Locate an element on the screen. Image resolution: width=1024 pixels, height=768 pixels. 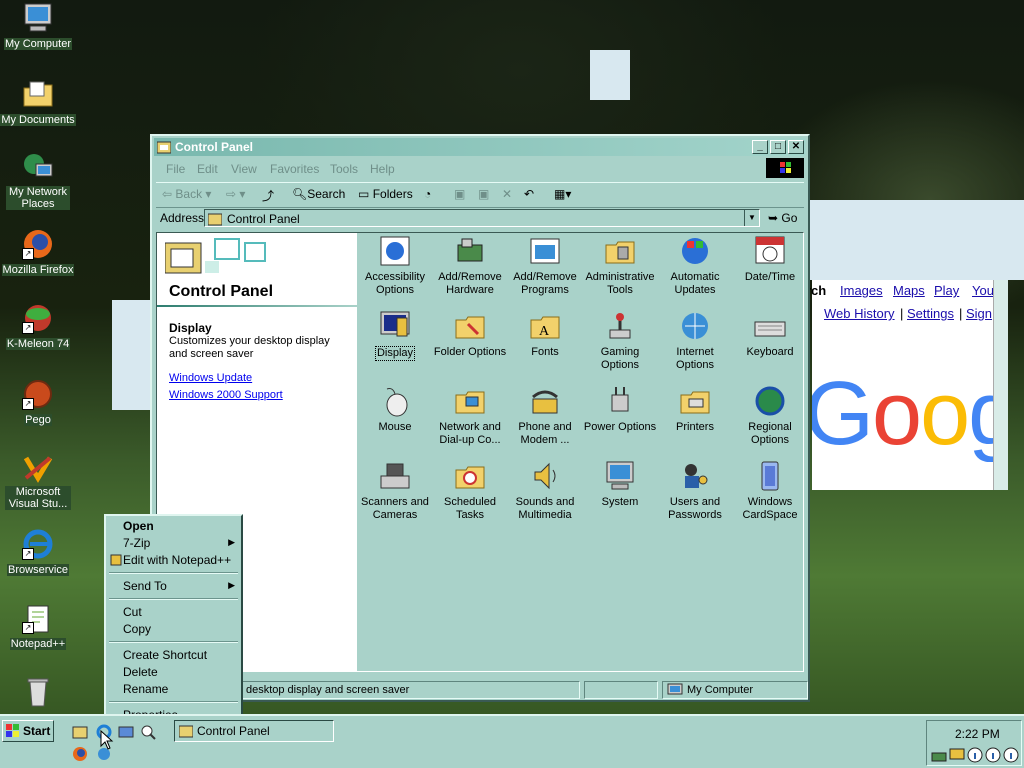
cp-item-label: Display is located at coordinates (395, 353).